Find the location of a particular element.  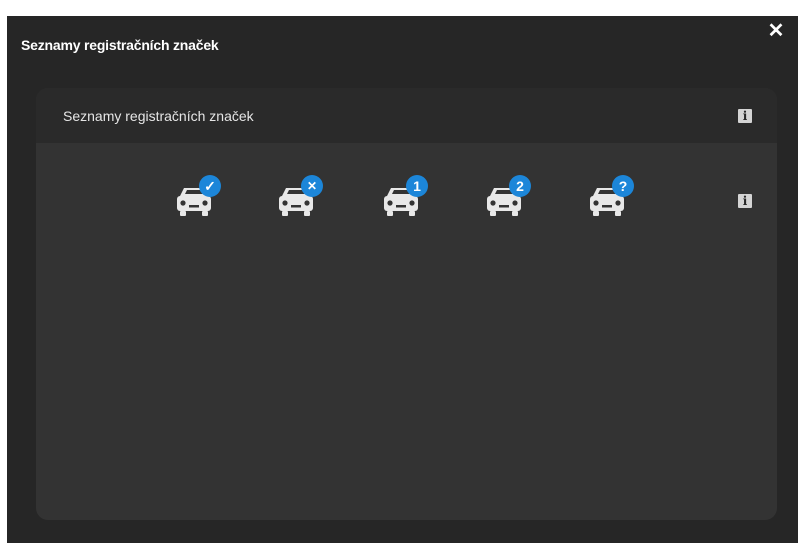

close-button: ✕ is located at coordinates (776, 31).